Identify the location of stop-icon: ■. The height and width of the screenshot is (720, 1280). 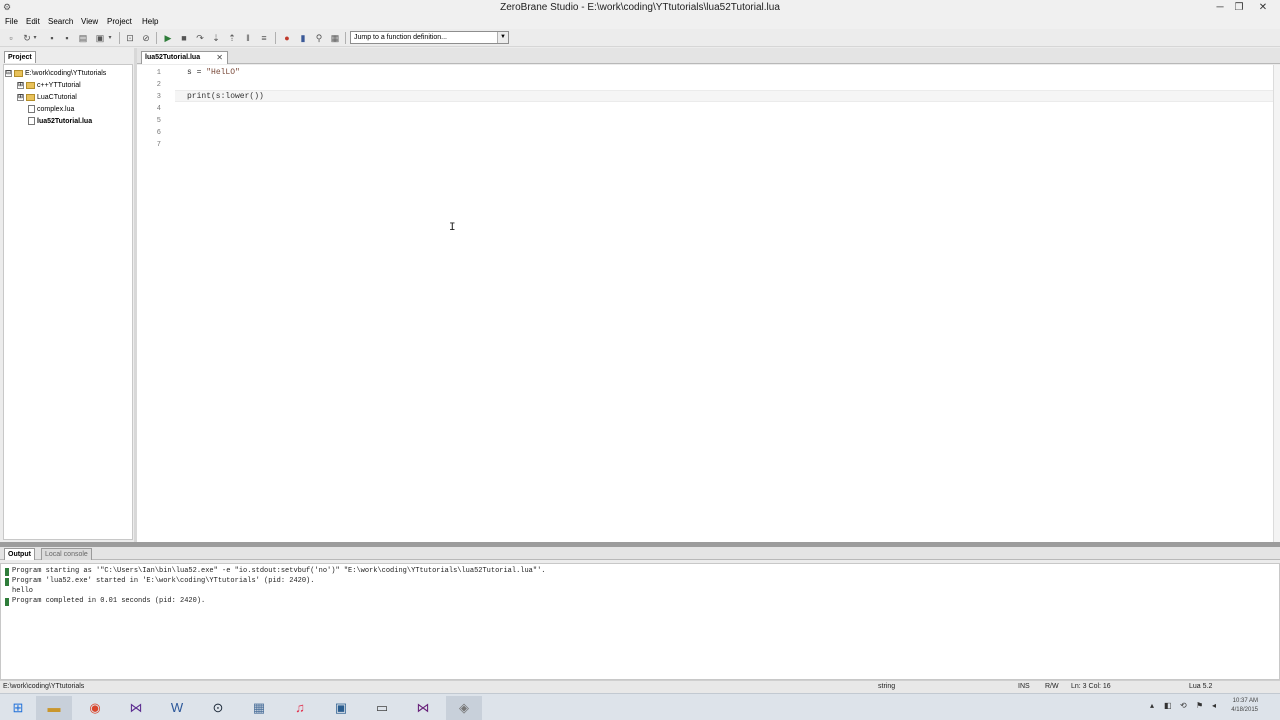
(184, 38).